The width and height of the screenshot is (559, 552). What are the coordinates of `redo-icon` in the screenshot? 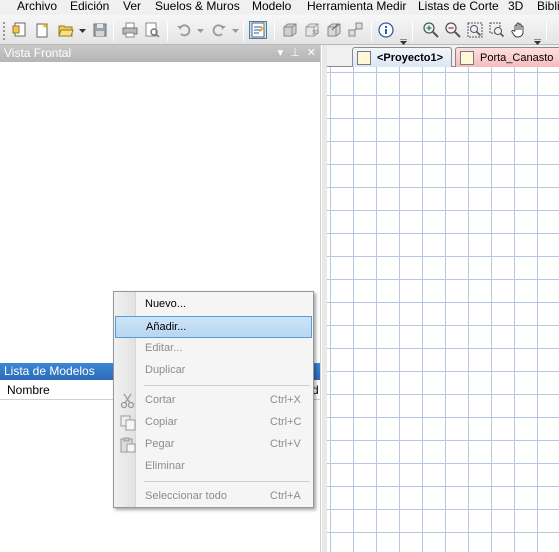 It's located at (219, 30).